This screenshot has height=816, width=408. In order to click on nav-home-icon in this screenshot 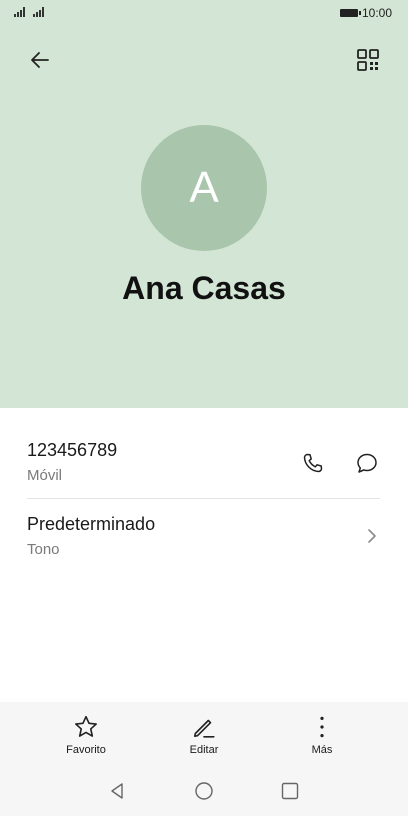, I will do `click(204, 791)`.